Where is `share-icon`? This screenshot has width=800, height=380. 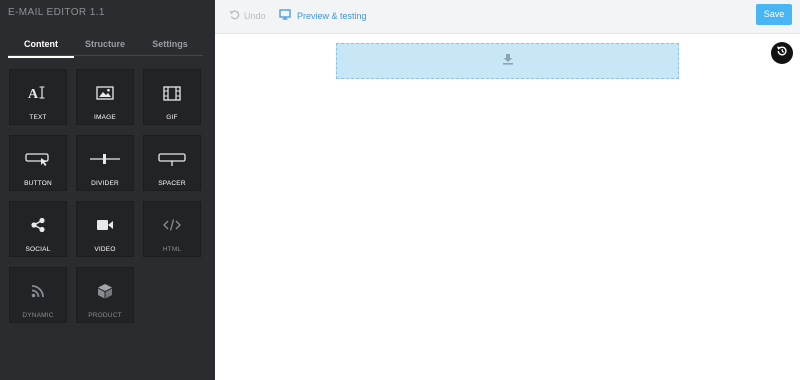
share-icon is located at coordinates (38, 225).